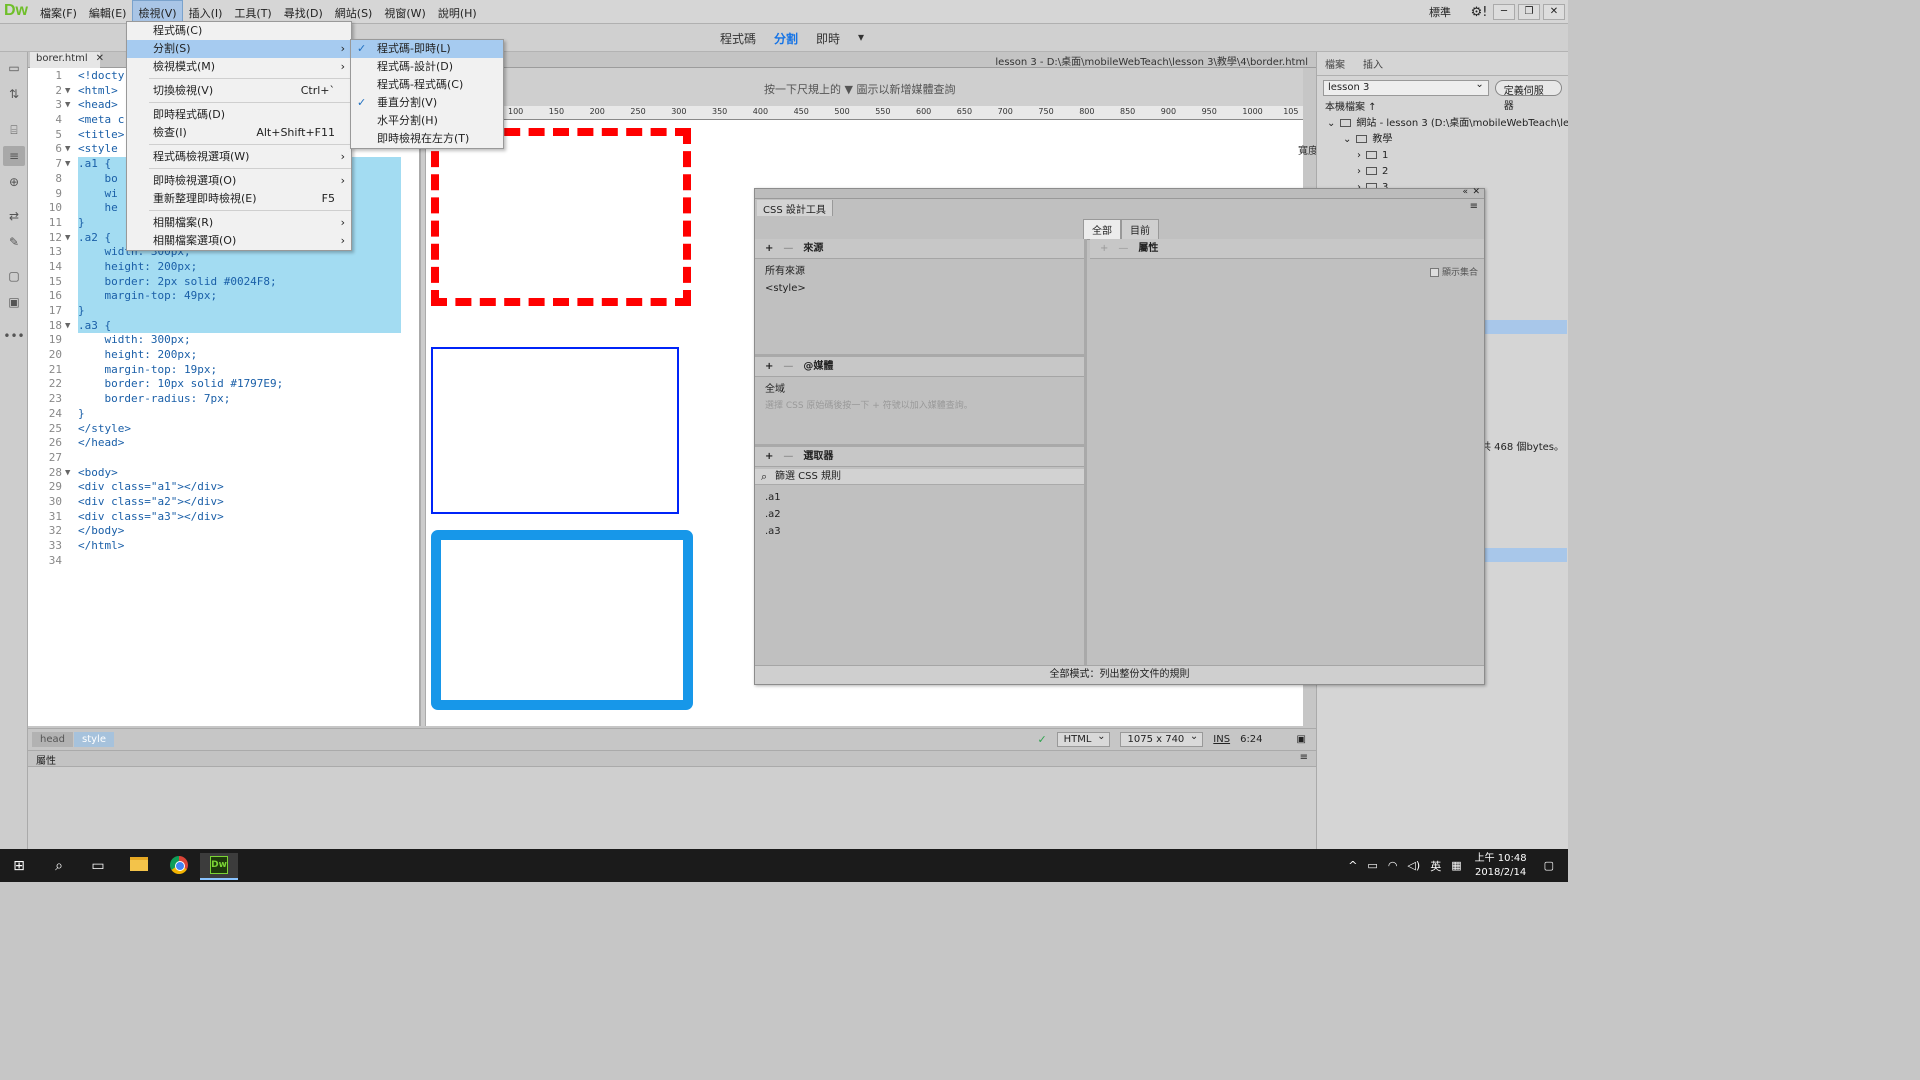 The image size is (1920, 1080). I want to click on source-item: 所有來源, so click(919, 271).